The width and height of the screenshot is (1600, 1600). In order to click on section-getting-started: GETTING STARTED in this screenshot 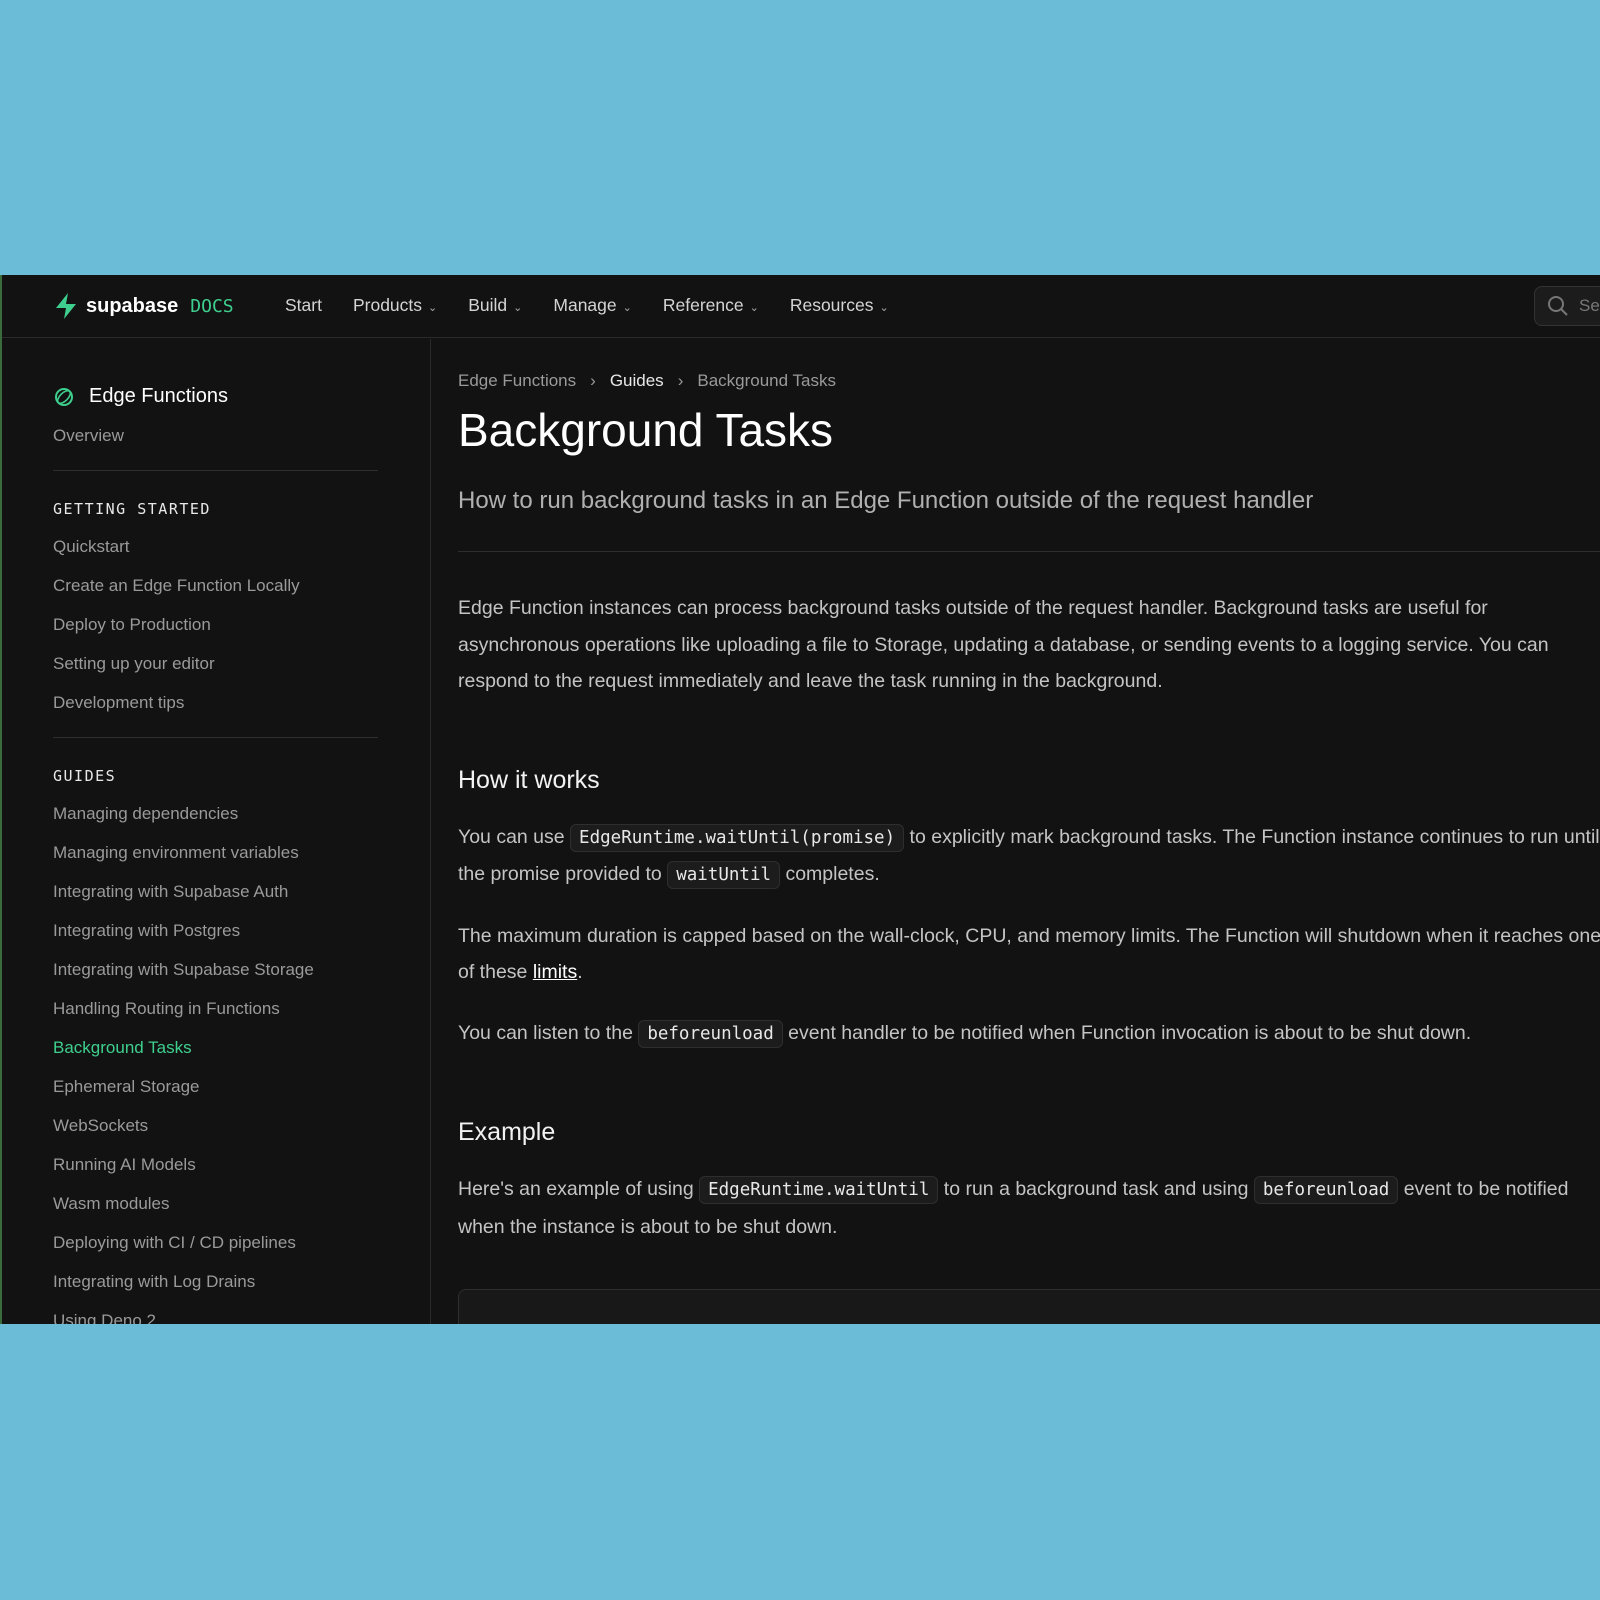, I will do `click(132, 509)`.